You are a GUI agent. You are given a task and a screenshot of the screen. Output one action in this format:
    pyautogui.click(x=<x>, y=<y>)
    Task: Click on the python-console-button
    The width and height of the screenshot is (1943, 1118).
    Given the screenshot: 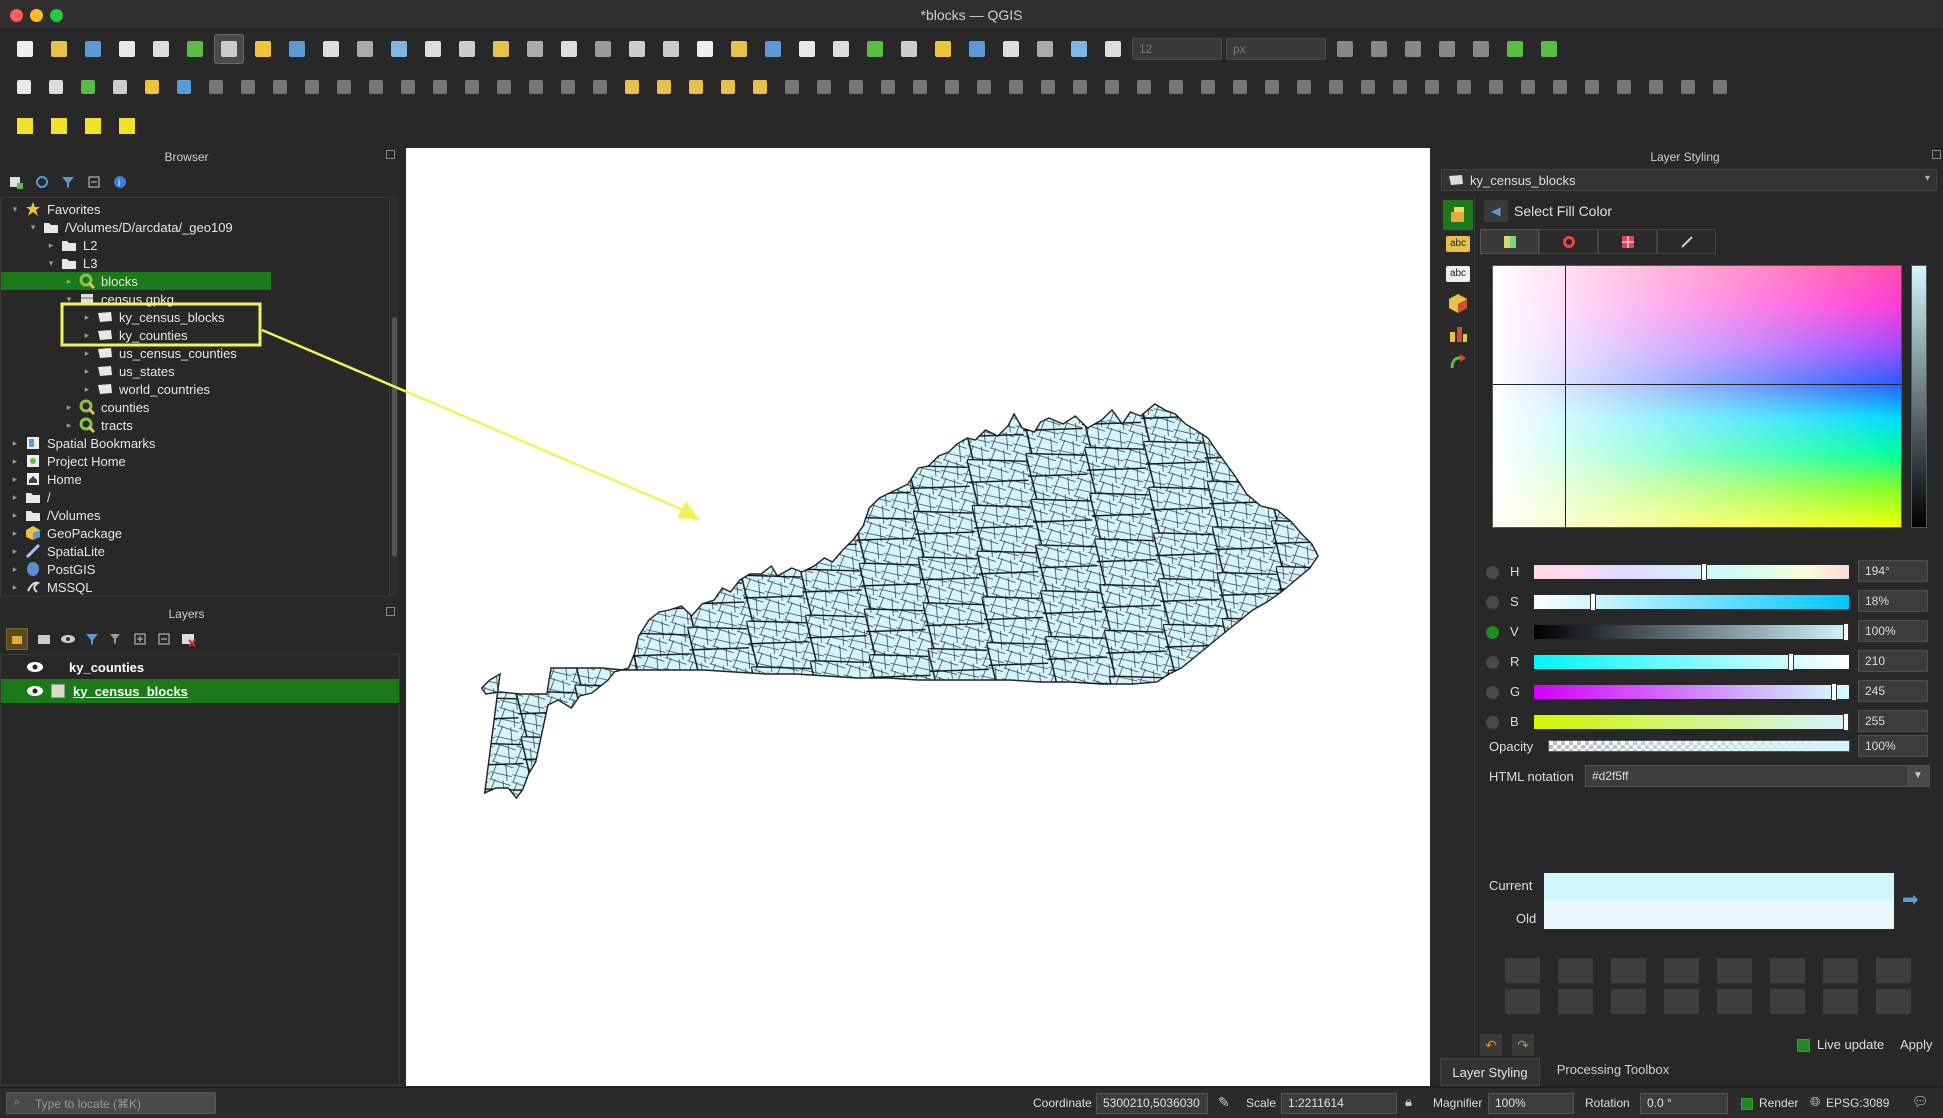 What is the action you would take?
    pyautogui.click(x=1549, y=49)
    